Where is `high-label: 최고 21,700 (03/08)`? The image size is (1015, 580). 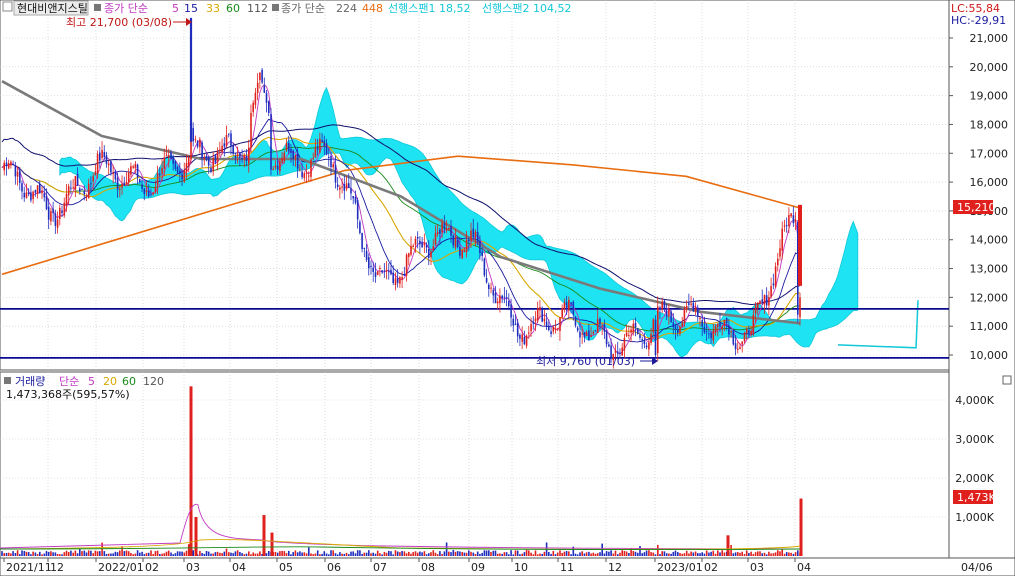 high-label: 최고 21,700 (03/08) is located at coordinates (119, 22).